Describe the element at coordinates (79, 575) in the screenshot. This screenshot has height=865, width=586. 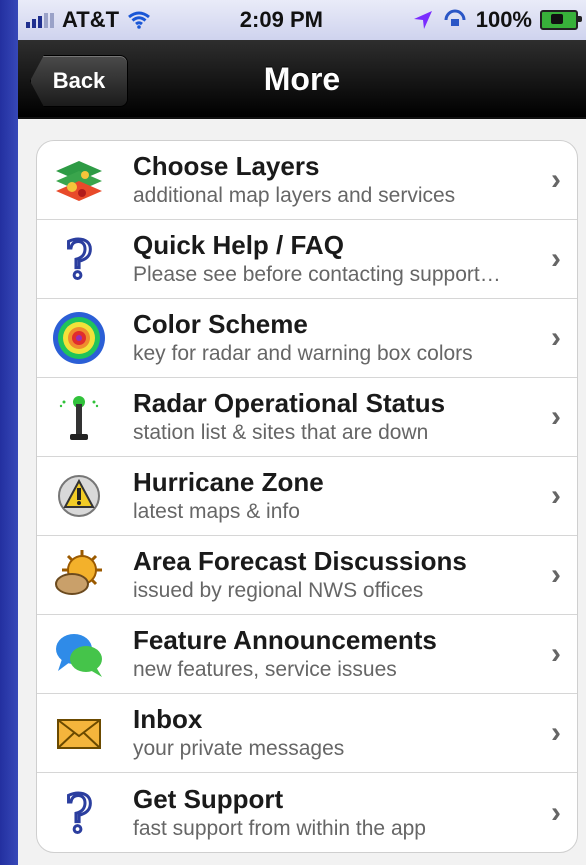
I see `sun-cloud-icon` at that location.